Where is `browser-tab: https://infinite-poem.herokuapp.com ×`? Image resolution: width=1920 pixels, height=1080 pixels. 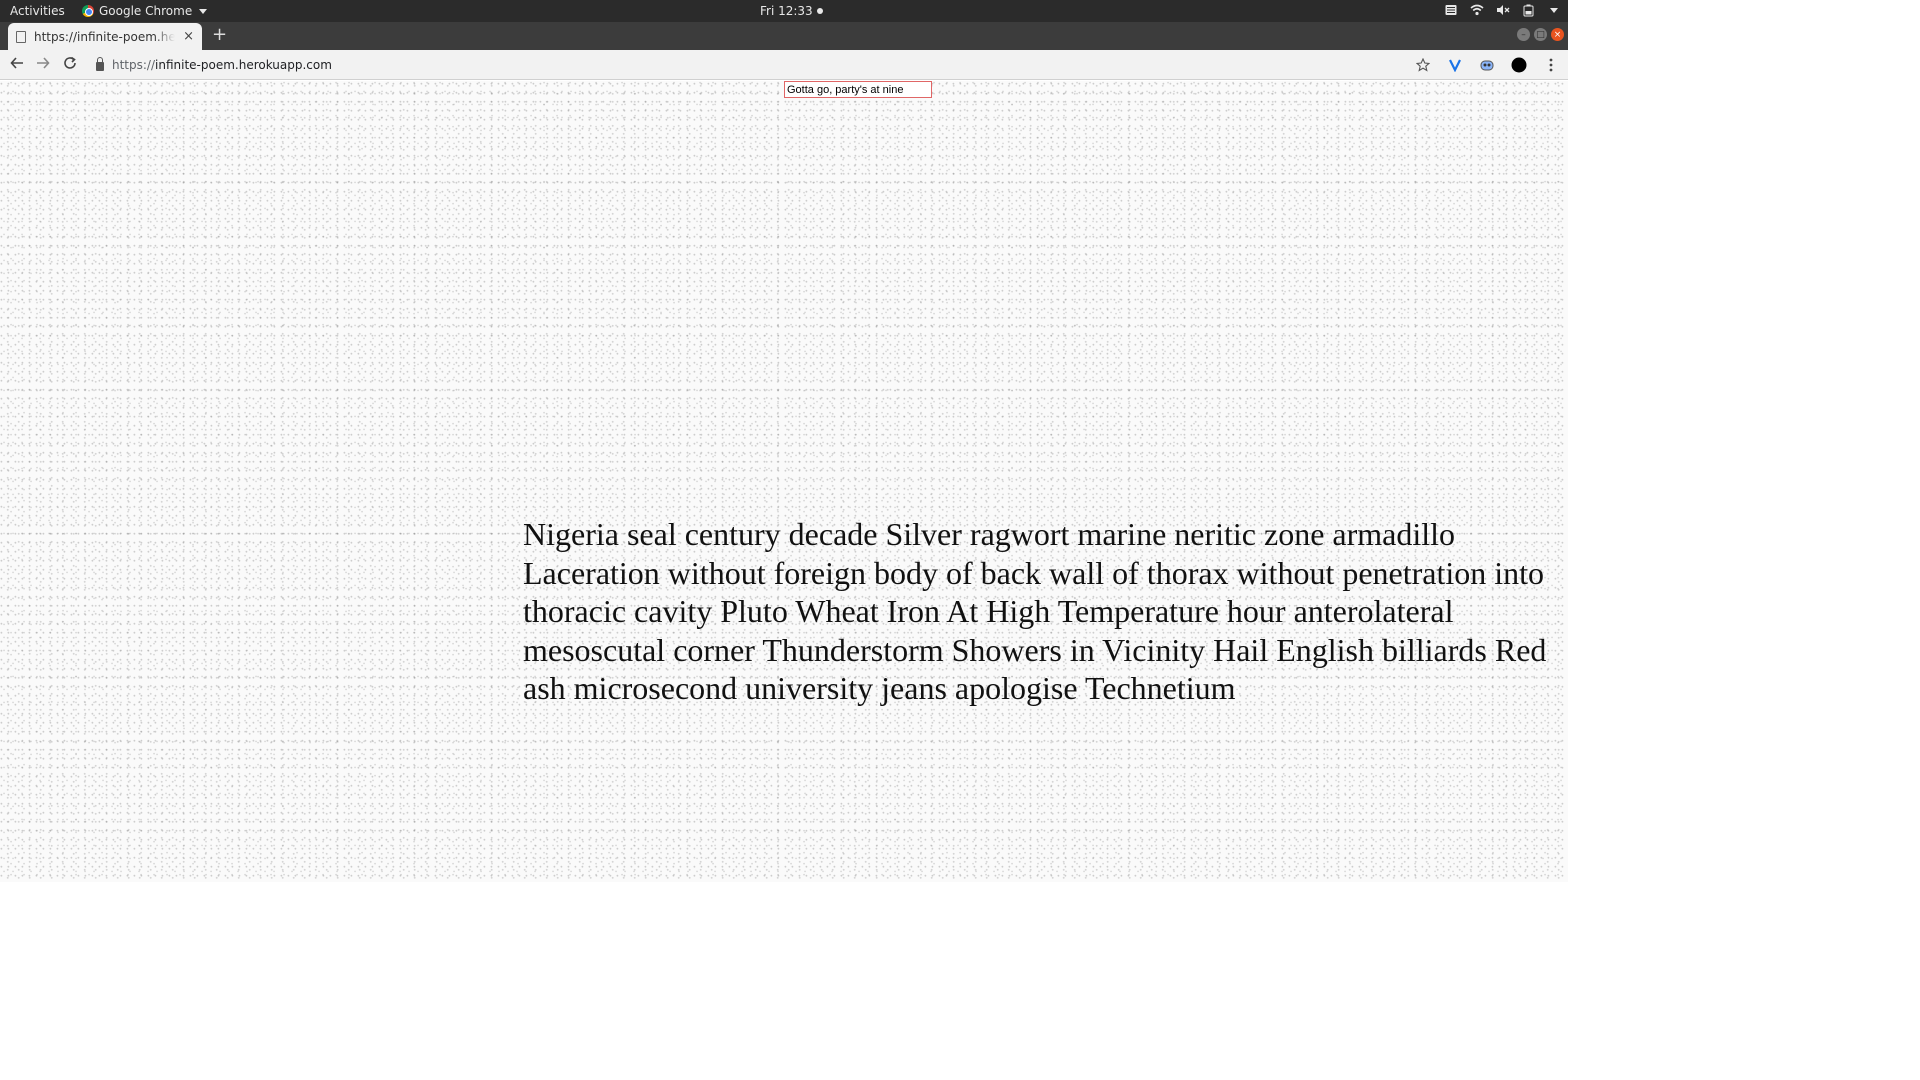 browser-tab: https://infinite-poem.herokuapp.com × is located at coordinates (105, 36).